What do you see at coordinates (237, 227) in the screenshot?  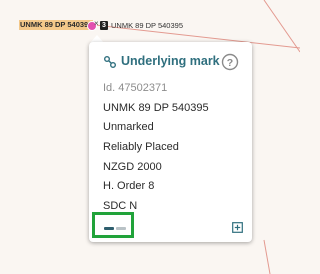 I see `expand-plus-icon` at bounding box center [237, 227].